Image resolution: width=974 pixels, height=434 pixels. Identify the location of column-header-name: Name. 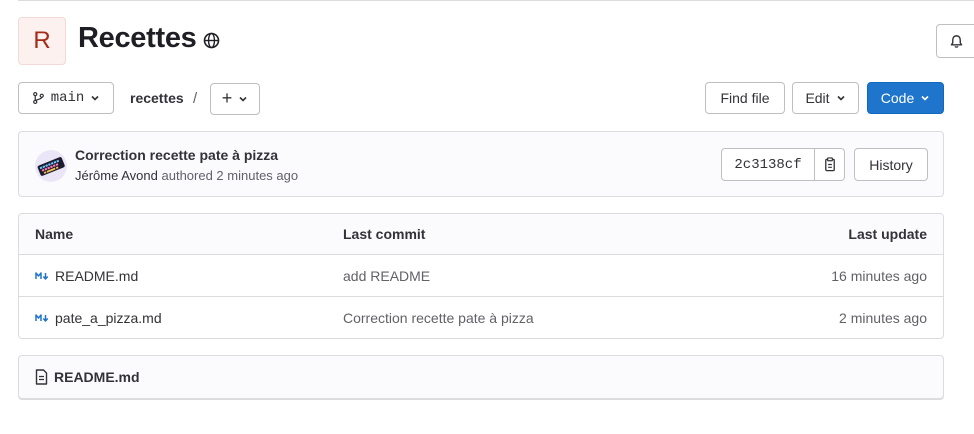
(54, 234).